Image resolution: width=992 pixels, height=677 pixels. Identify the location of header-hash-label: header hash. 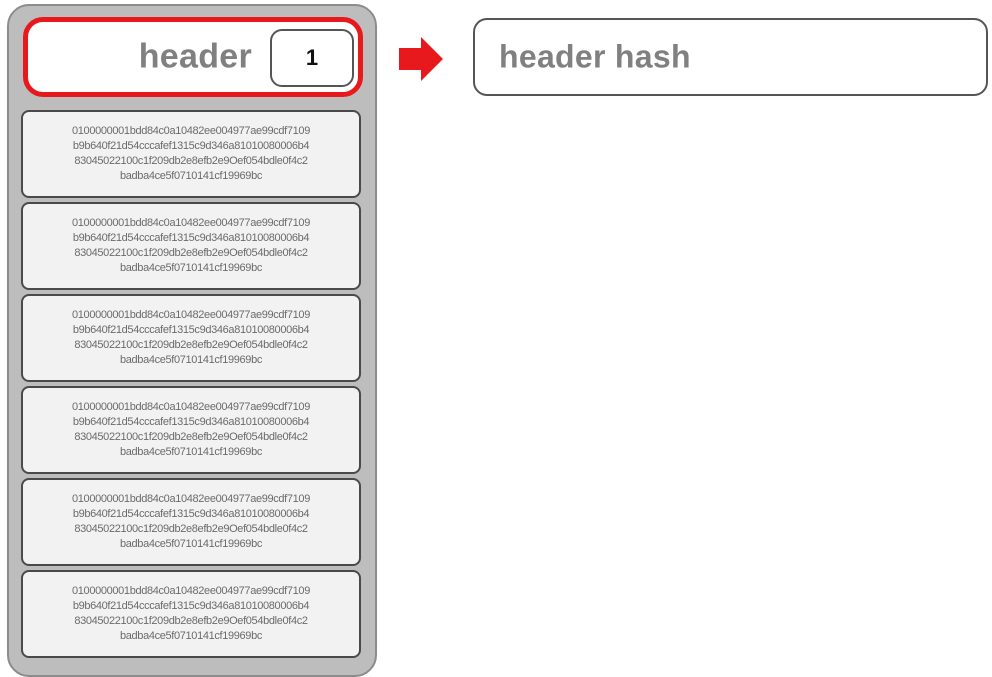
(595, 56).